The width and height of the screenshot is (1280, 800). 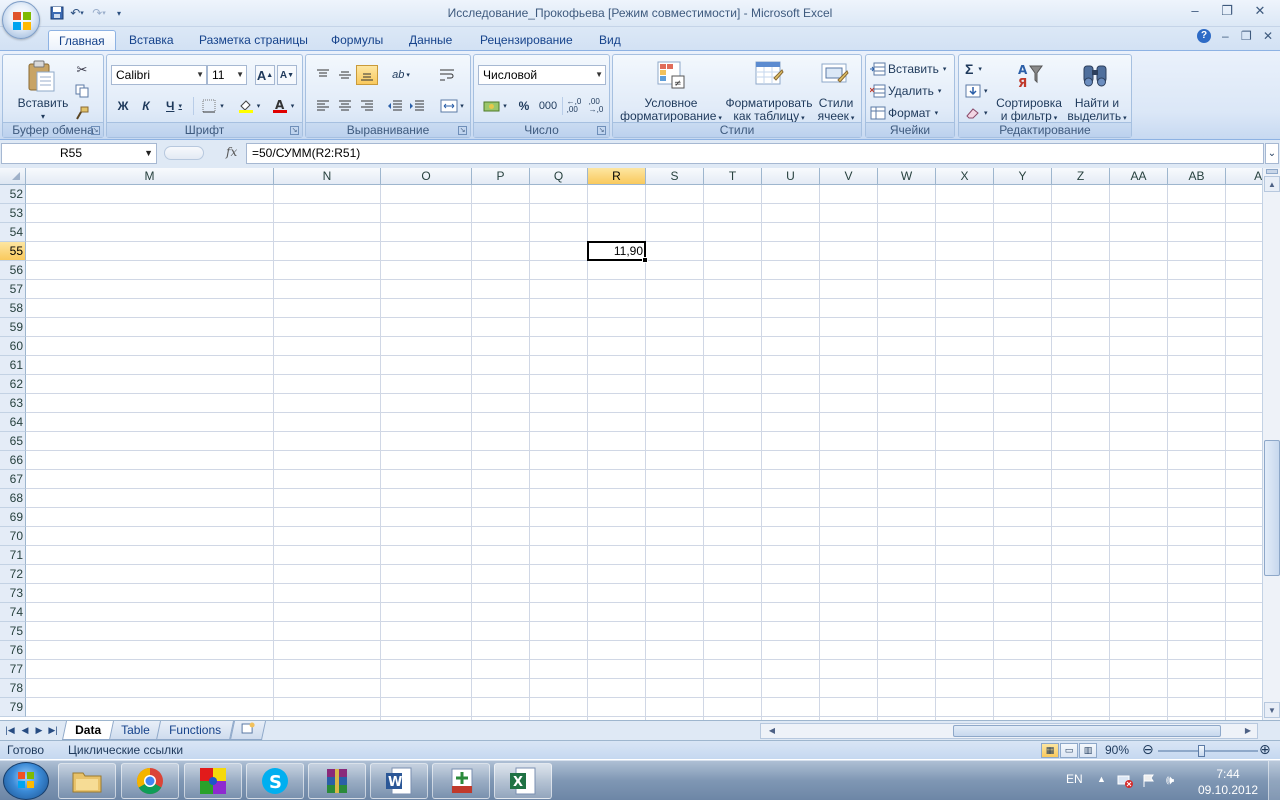 I want to click on orientation-icon: ab ▾, so click(x=401, y=75).